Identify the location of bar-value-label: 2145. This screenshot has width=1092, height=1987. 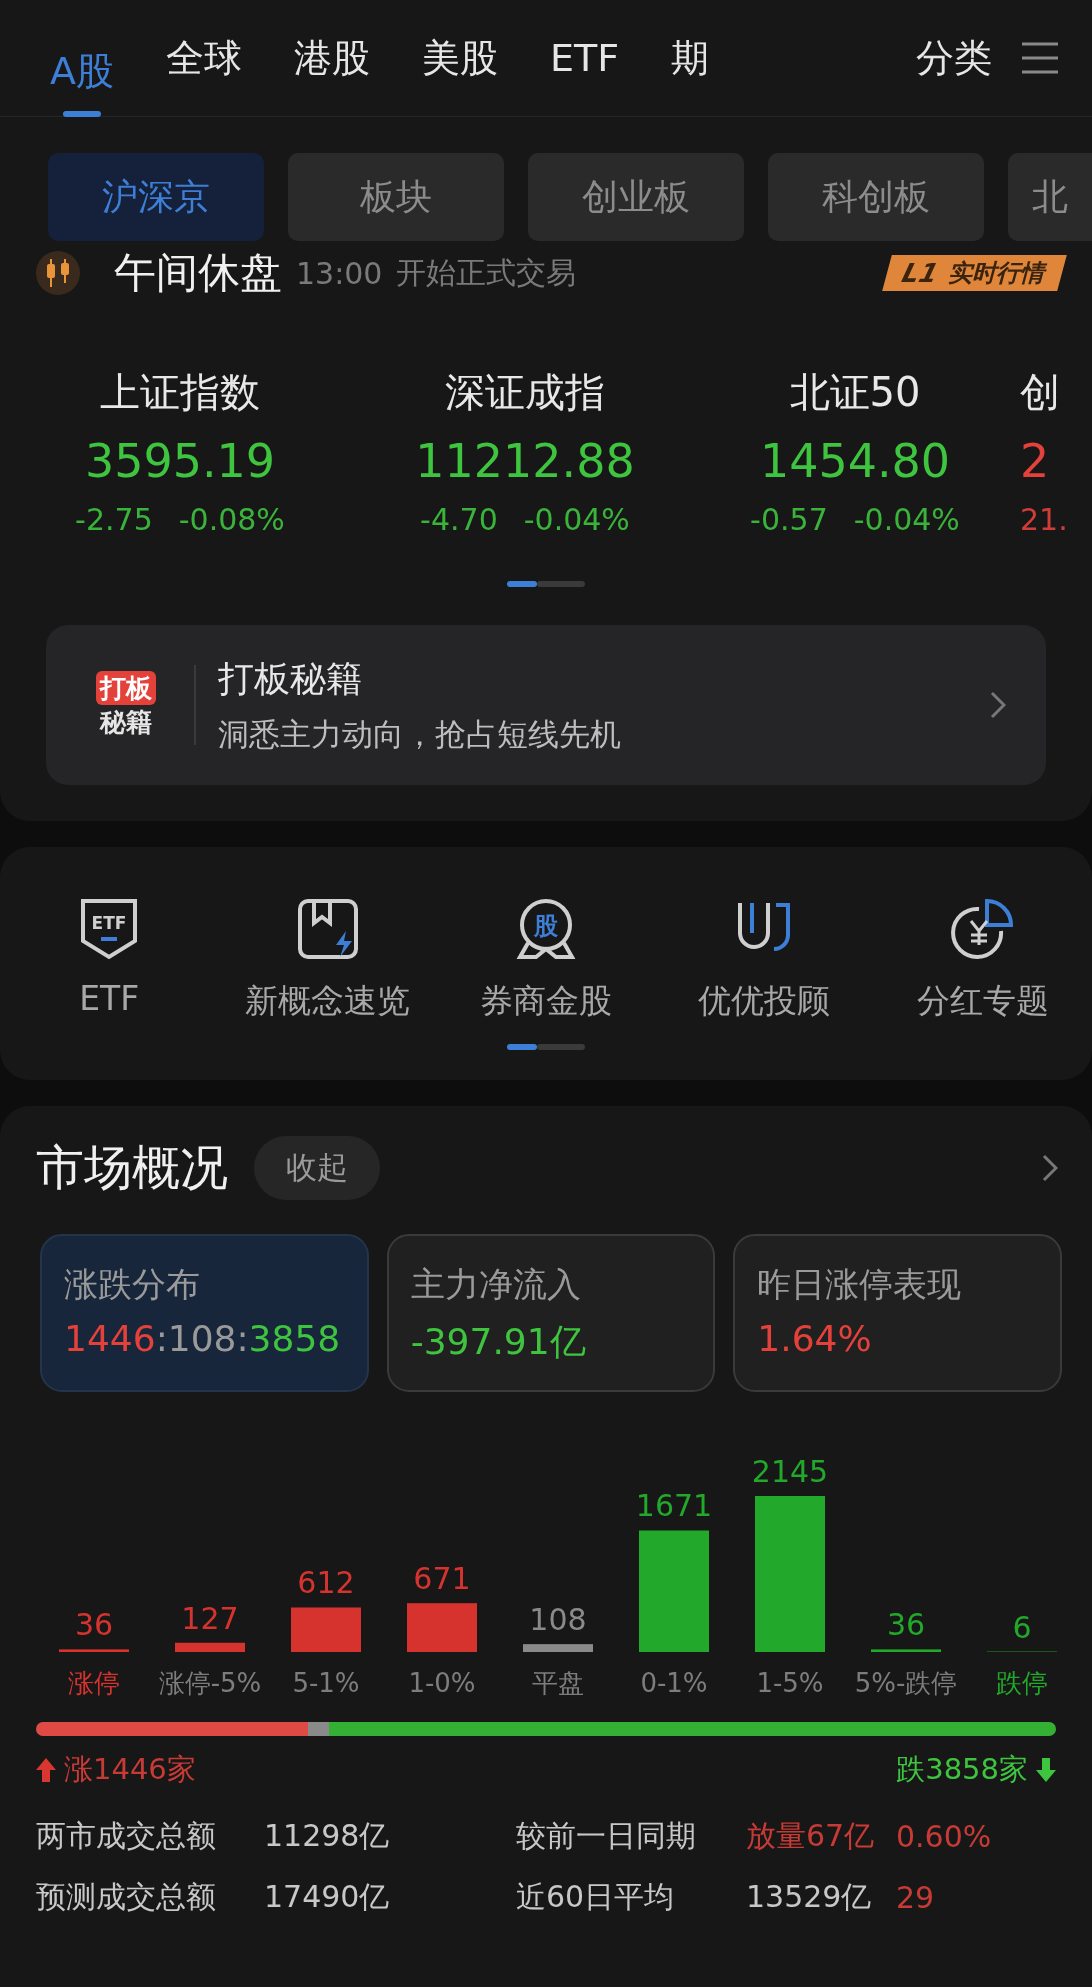
(790, 1471).